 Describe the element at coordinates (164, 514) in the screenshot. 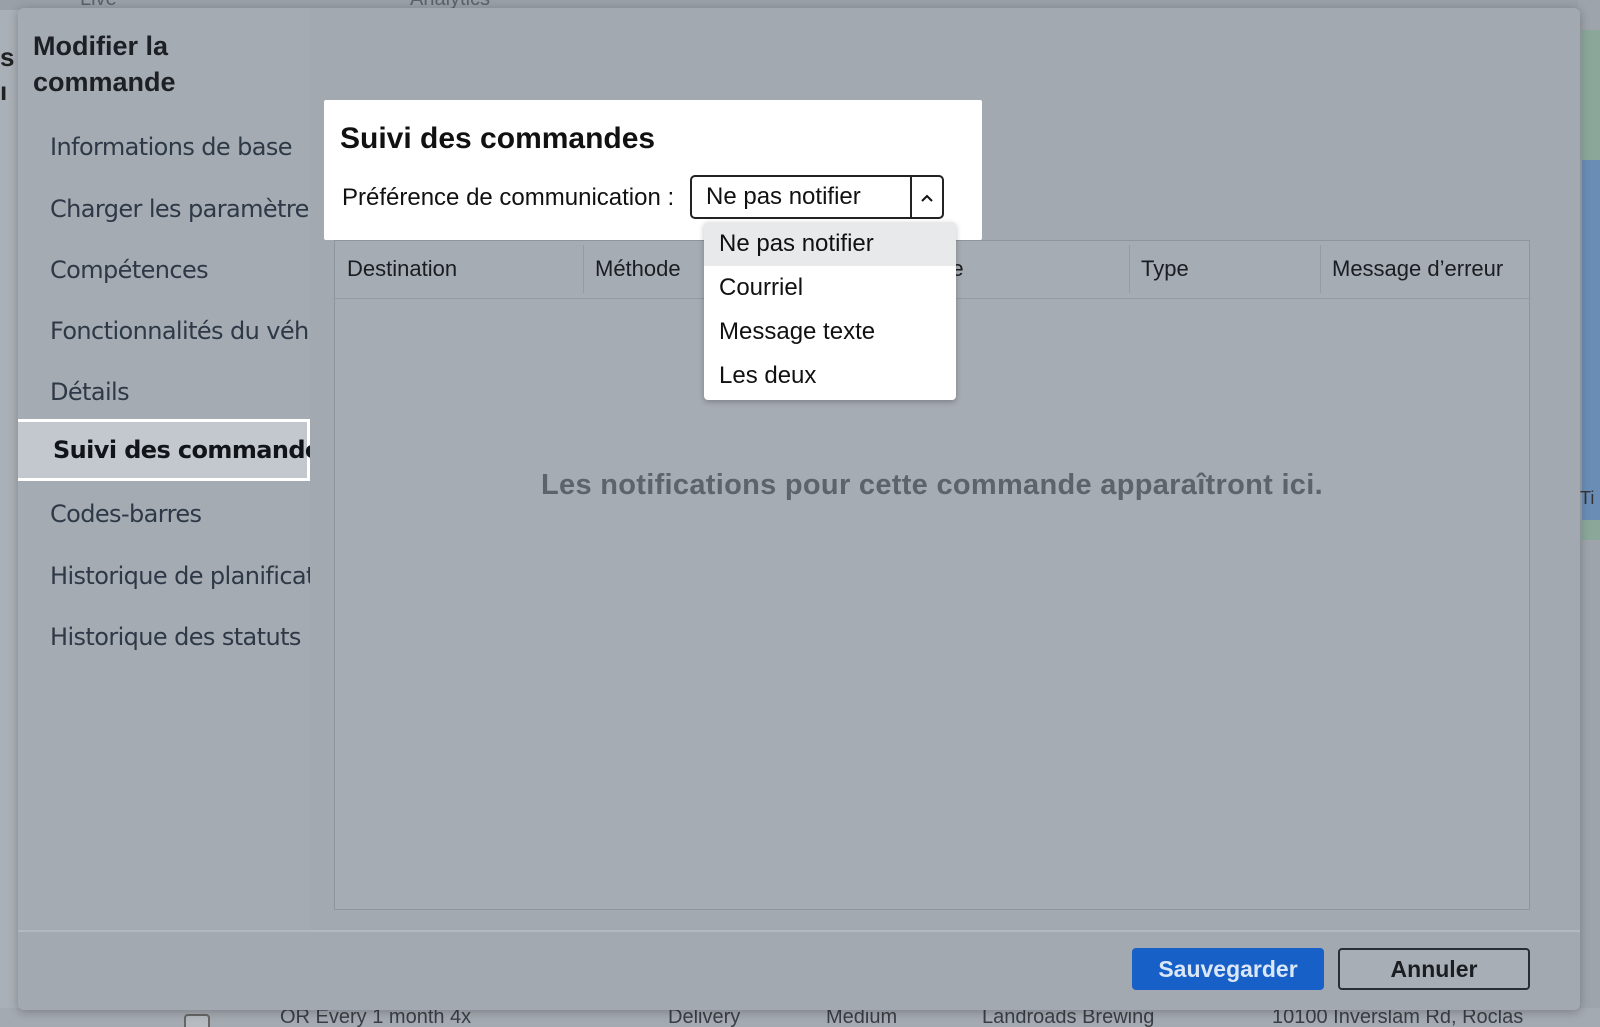

I see `sidebar-item-barcodes: Codes-barres` at that location.